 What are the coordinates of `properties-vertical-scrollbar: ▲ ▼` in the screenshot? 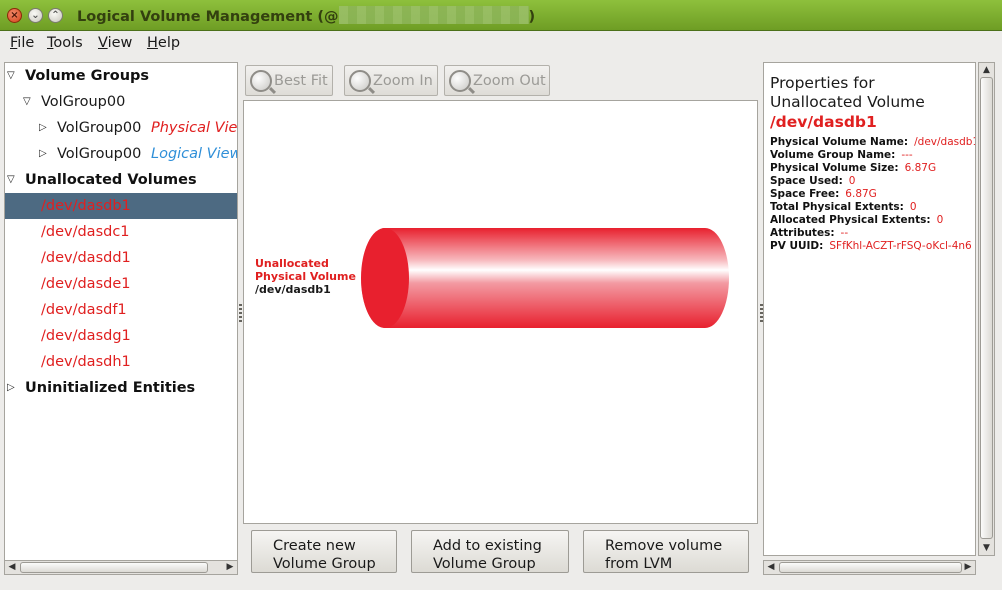 It's located at (986, 309).